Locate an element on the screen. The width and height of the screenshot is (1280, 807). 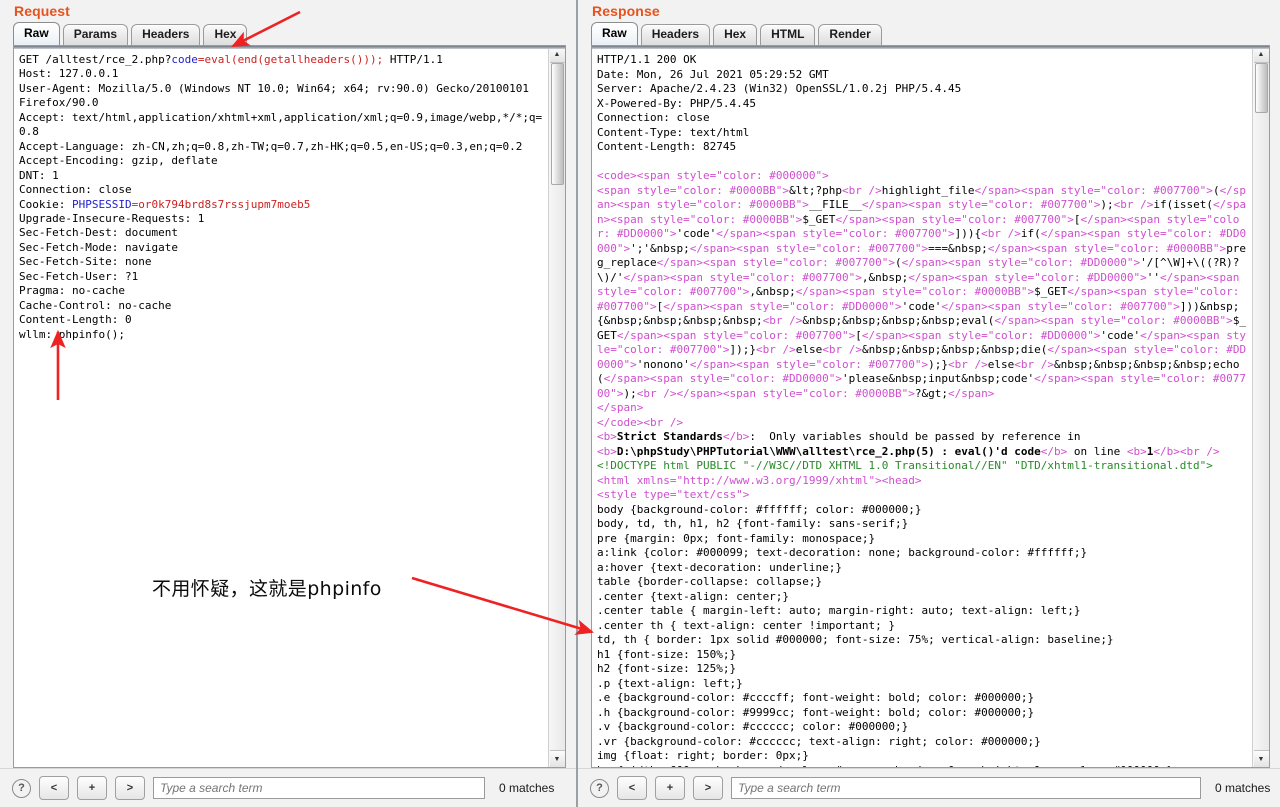
tab-request-raw: Raw is located at coordinates (36, 33).